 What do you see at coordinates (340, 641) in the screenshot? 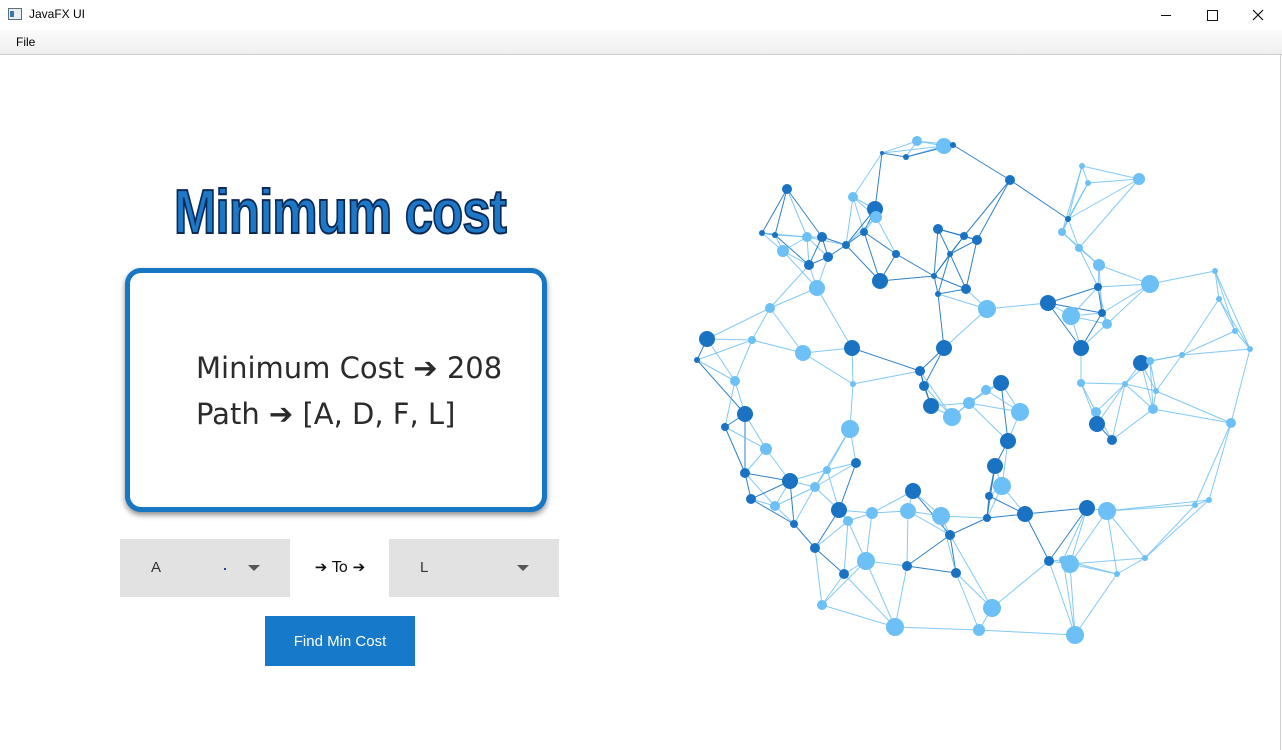
I see `find-min-cost-button: Find Min Cost` at bounding box center [340, 641].